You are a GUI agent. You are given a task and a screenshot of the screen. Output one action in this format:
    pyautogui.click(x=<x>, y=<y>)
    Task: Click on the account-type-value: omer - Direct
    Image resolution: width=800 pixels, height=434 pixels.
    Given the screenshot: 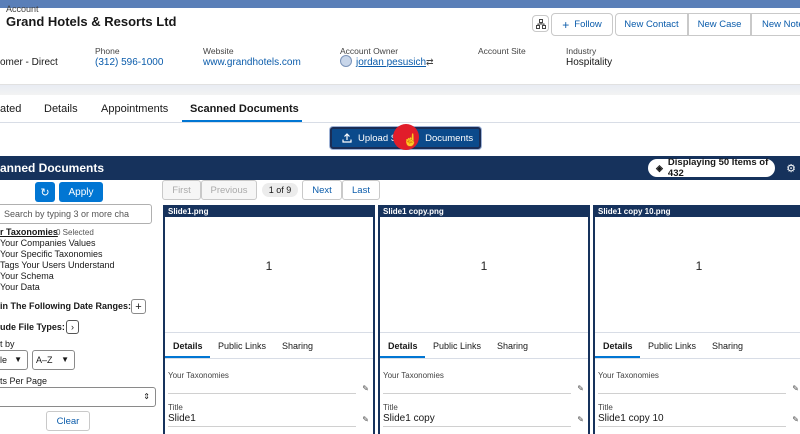 What is the action you would take?
    pyautogui.click(x=29, y=62)
    